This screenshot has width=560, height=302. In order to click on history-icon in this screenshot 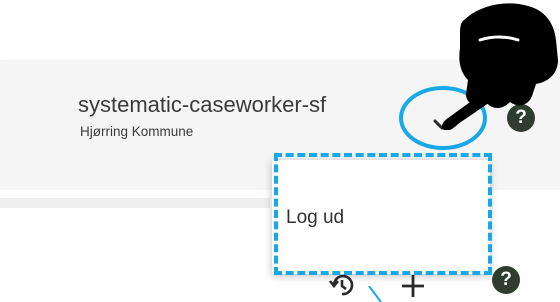, I will do `click(342, 285)`.